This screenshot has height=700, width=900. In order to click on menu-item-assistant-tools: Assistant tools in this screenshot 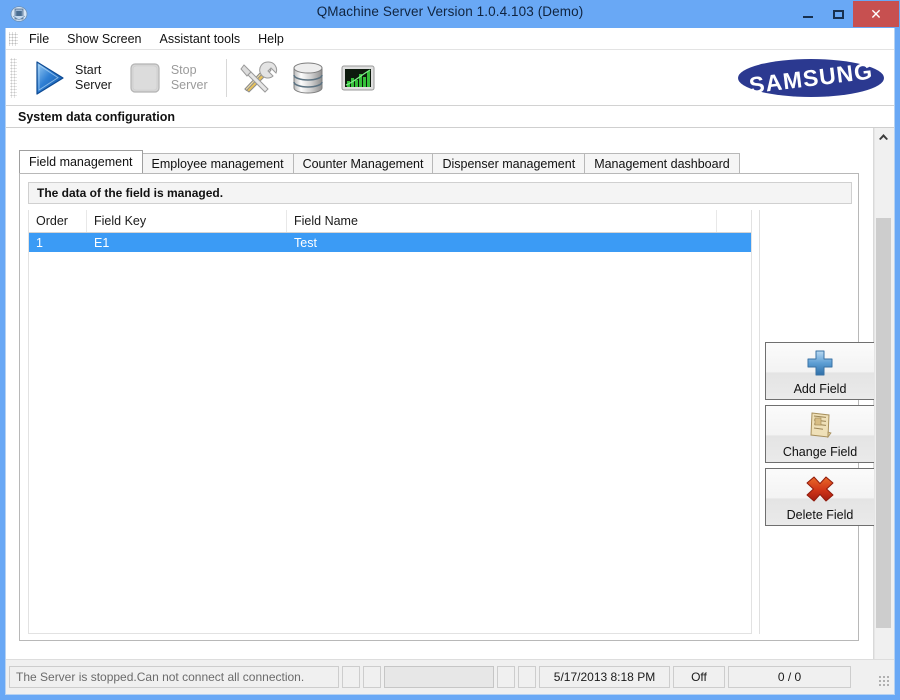, I will do `click(200, 39)`.